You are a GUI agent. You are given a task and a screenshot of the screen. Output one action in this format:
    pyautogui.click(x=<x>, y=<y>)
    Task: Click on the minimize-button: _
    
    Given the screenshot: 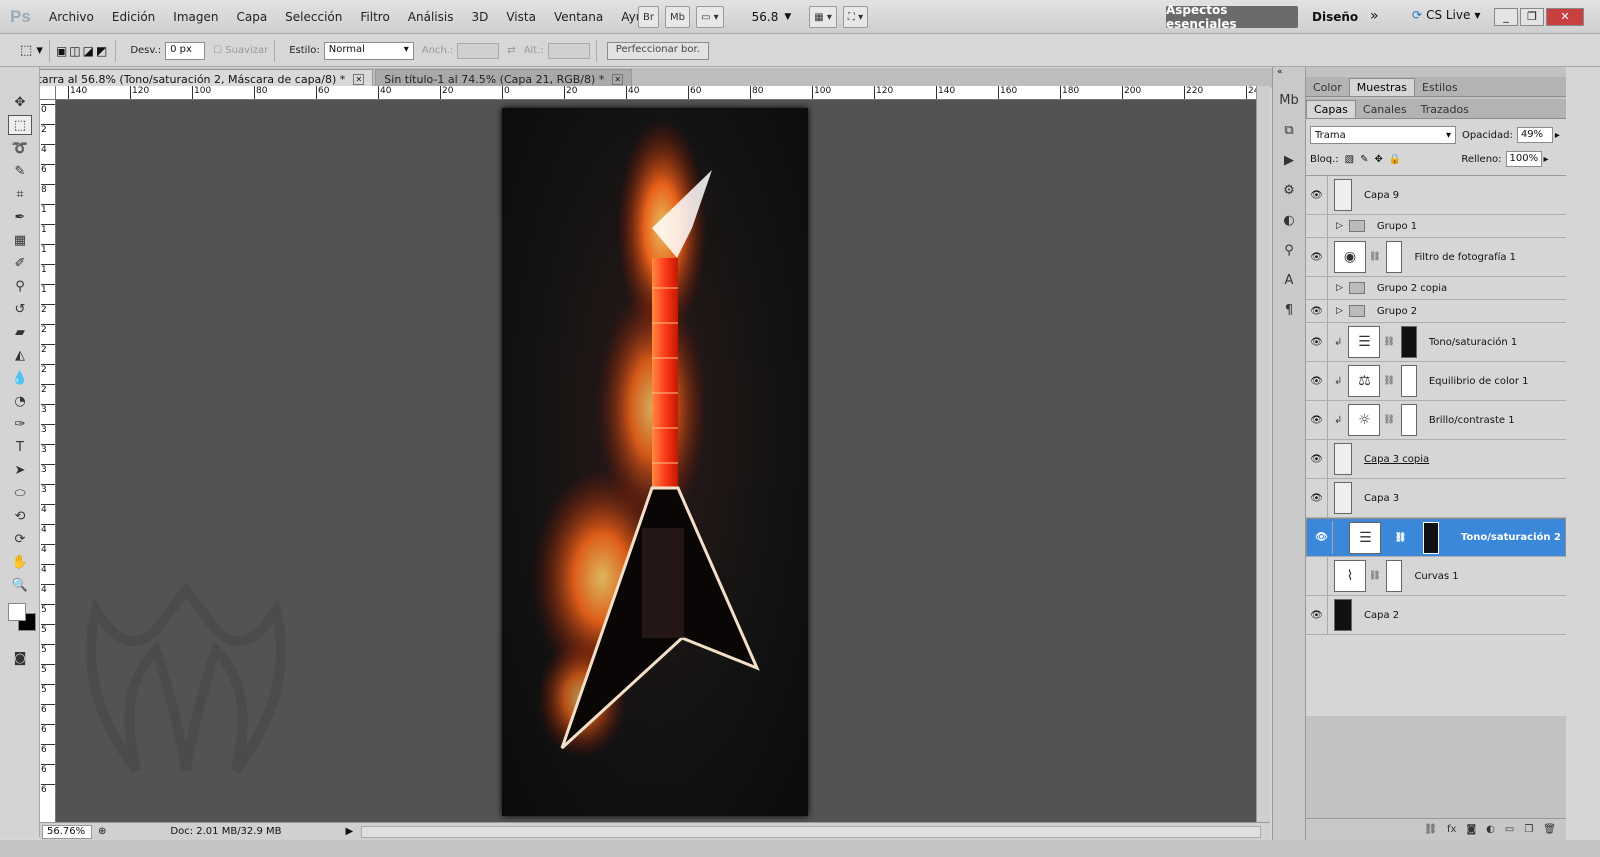 What is the action you would take?
    pyautogui.click(x=1506, y=17)
    